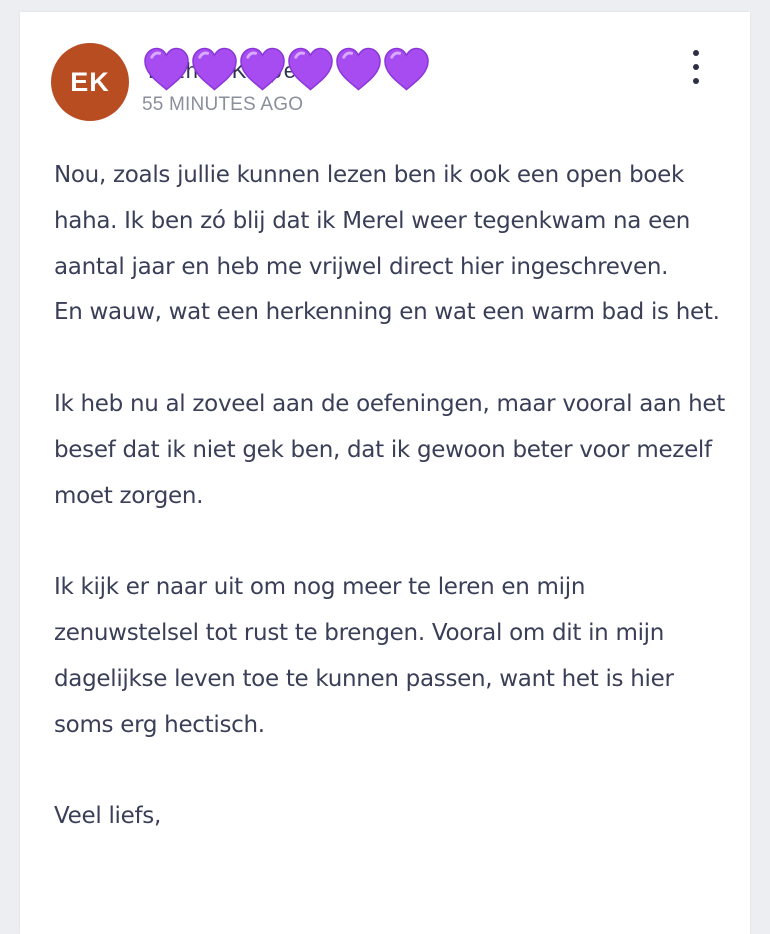  I want to click on post-timestamp: 55 MINUTES AGO, so click(223, 104).